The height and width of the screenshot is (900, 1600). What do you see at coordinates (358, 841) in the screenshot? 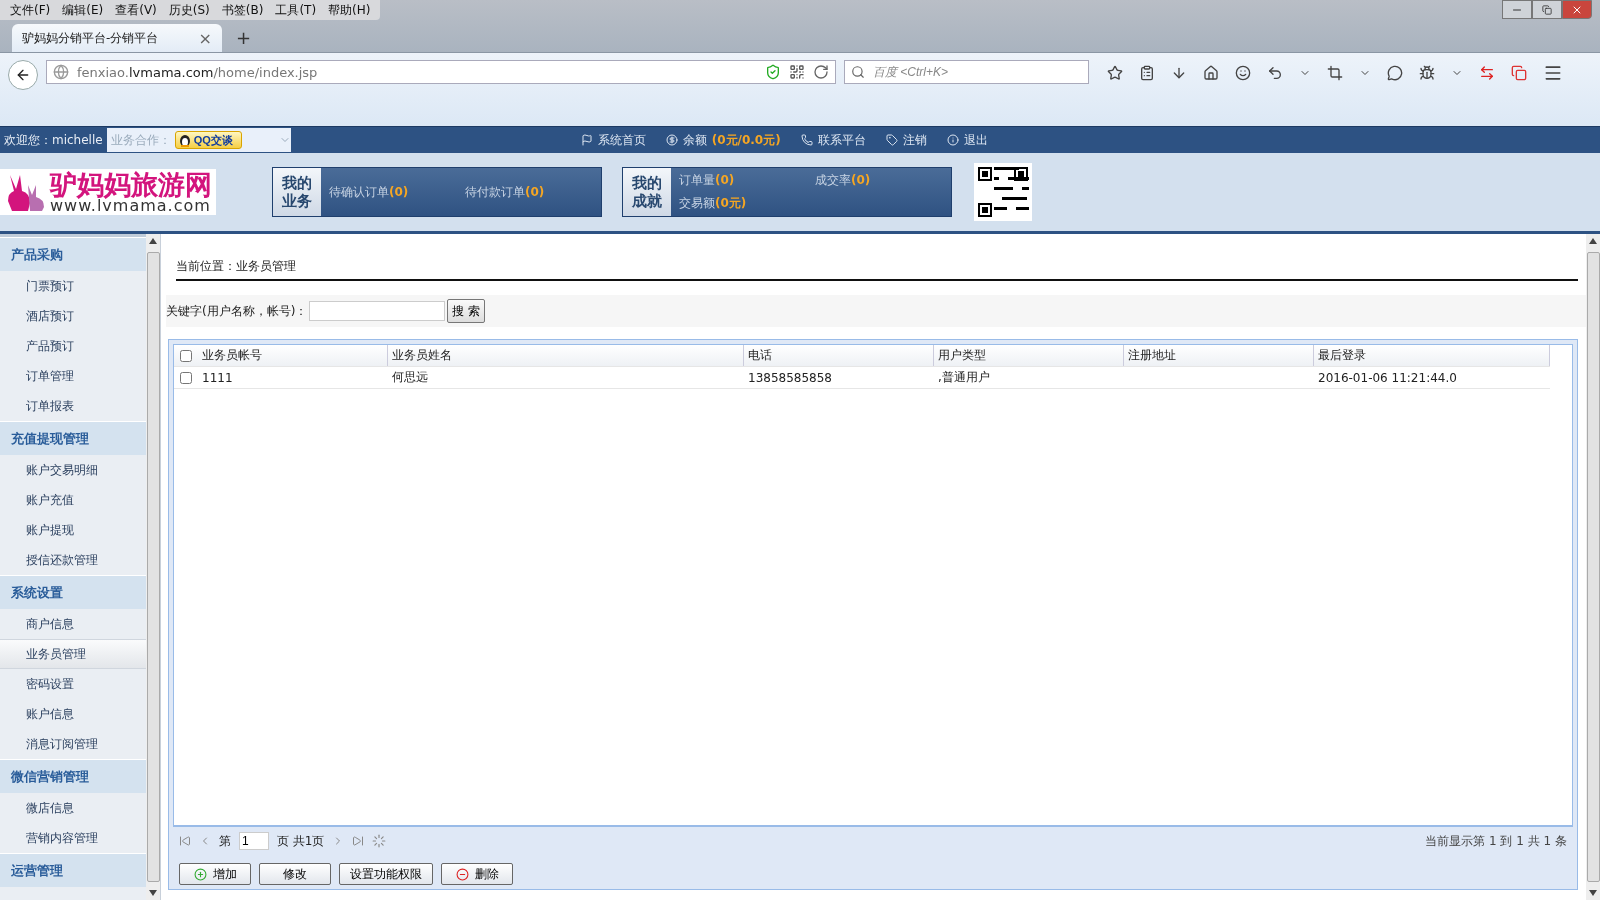
I see `last-page-icon` at bounding box center [358, 841].